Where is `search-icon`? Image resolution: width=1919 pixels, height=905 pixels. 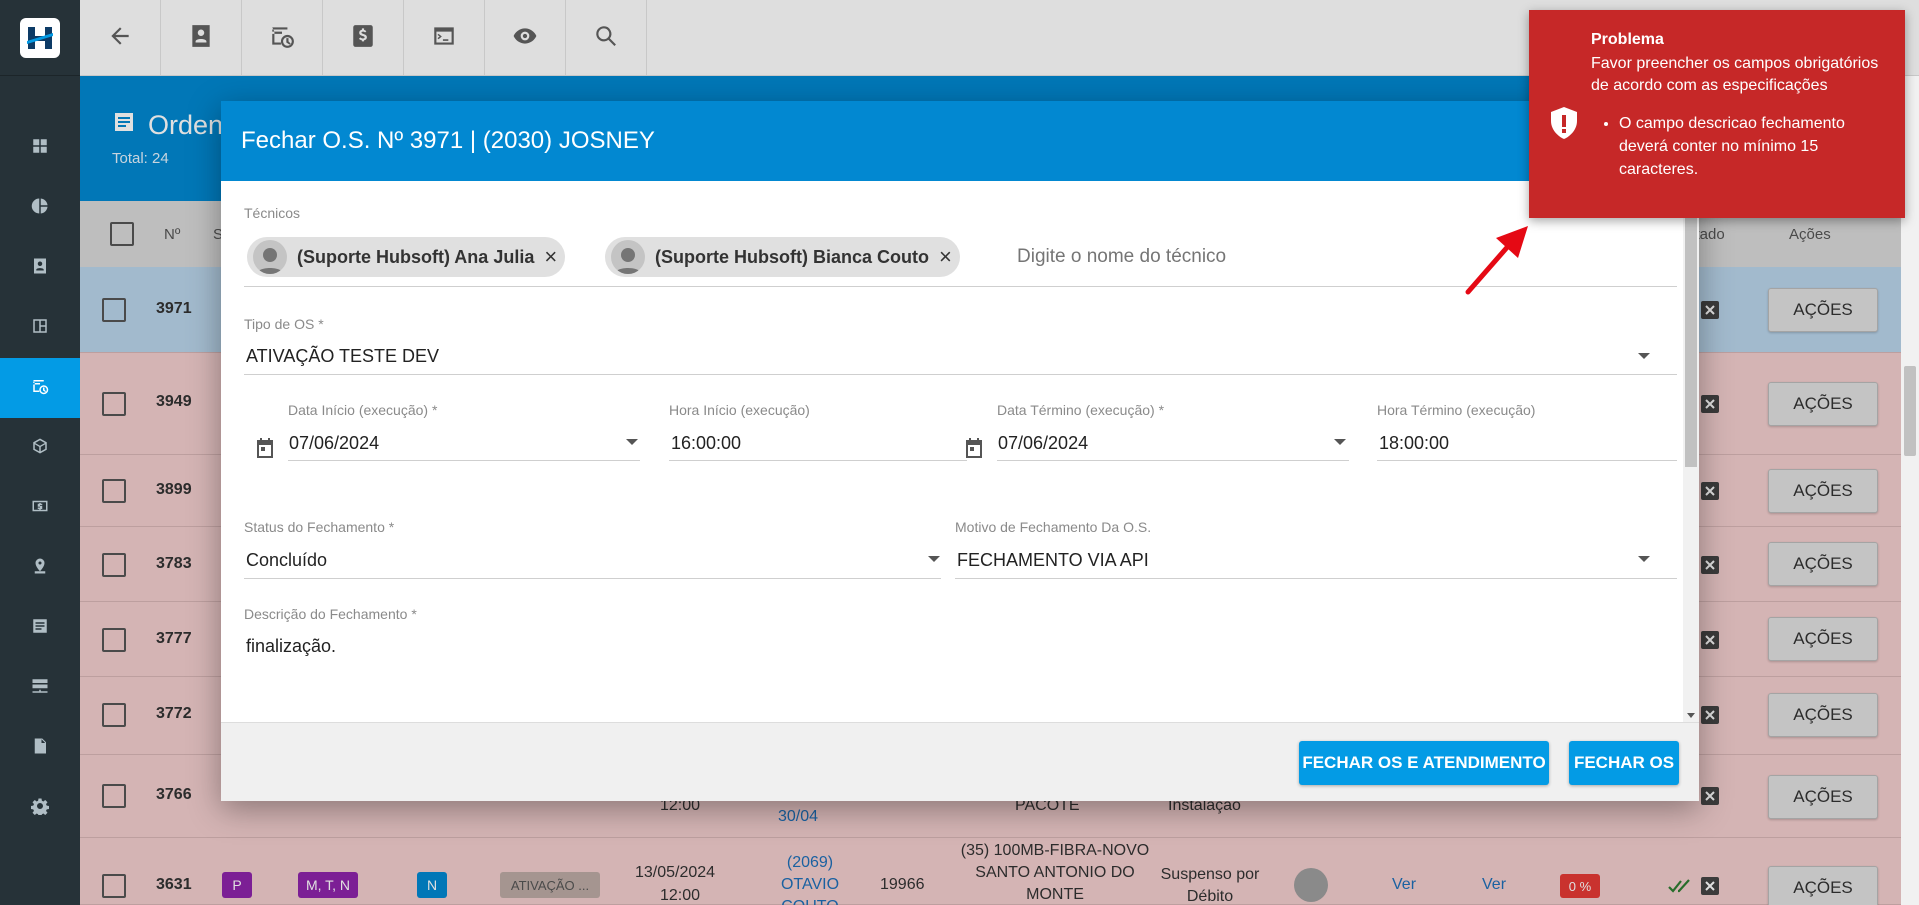
search-icon is located at coordinates (606, 38).